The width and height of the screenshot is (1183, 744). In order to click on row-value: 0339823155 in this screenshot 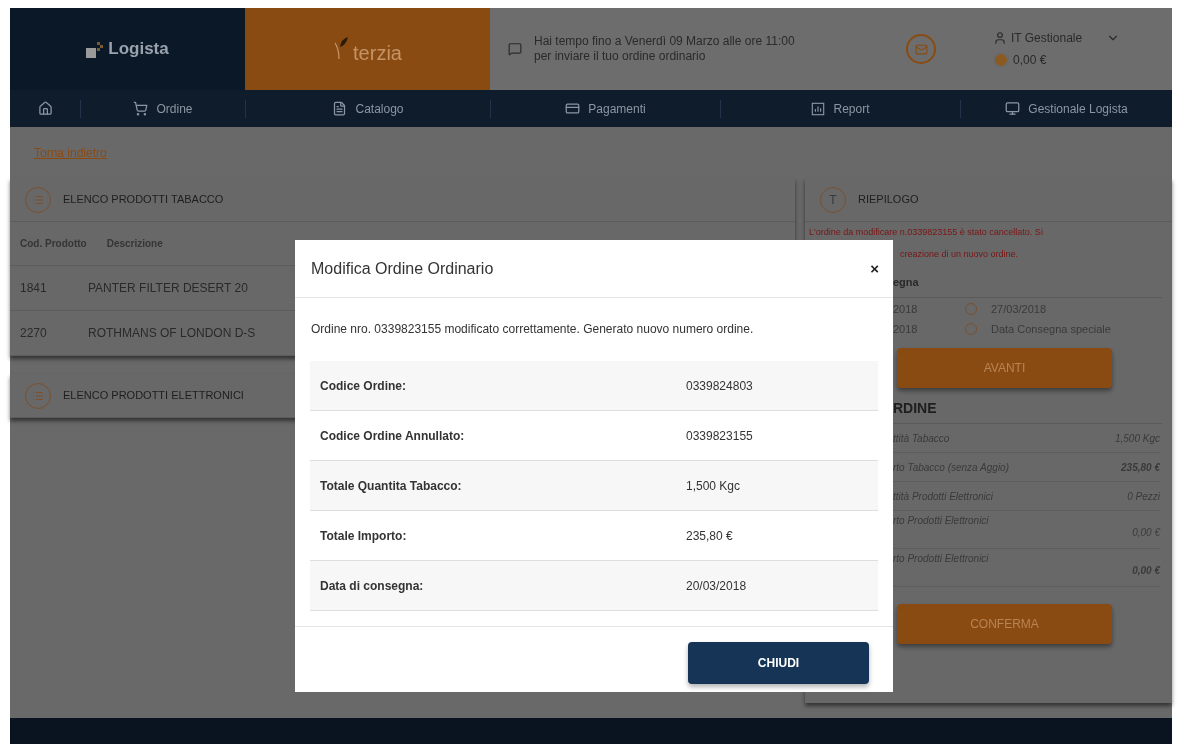, I will do `click(719, 436)`.